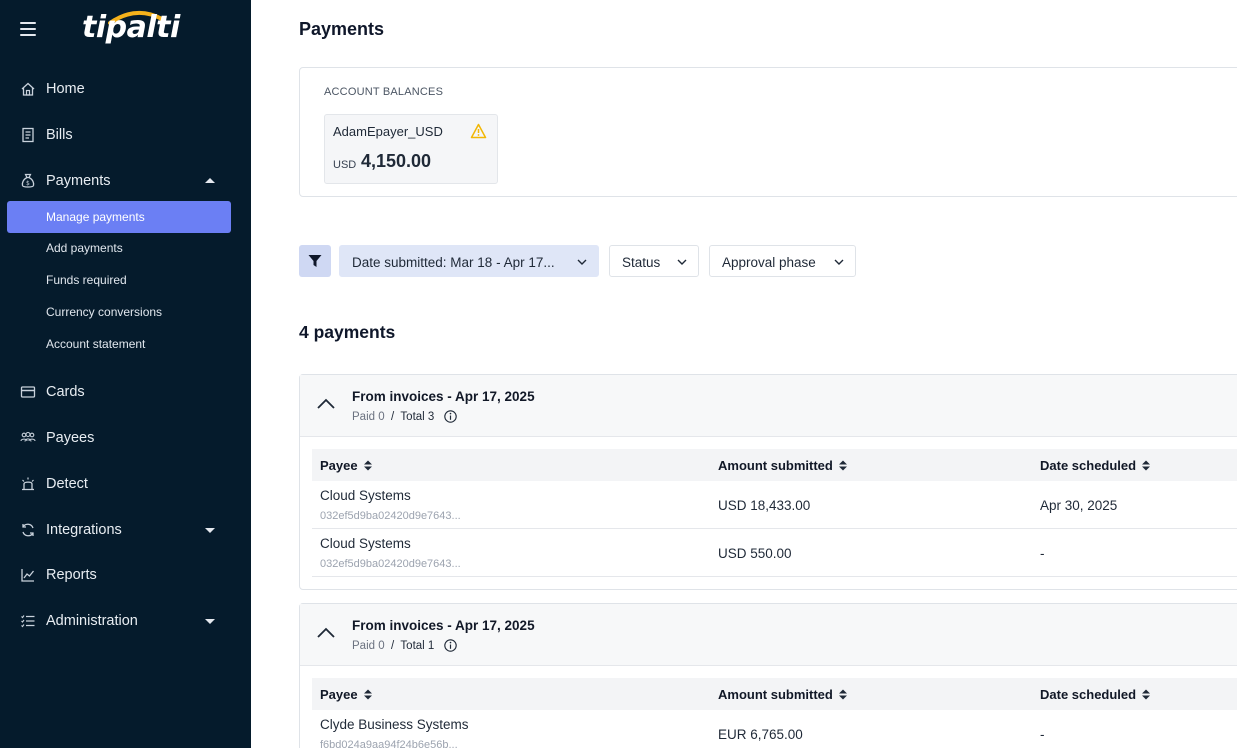  I want to click on warning-icon, so click(478, 131).